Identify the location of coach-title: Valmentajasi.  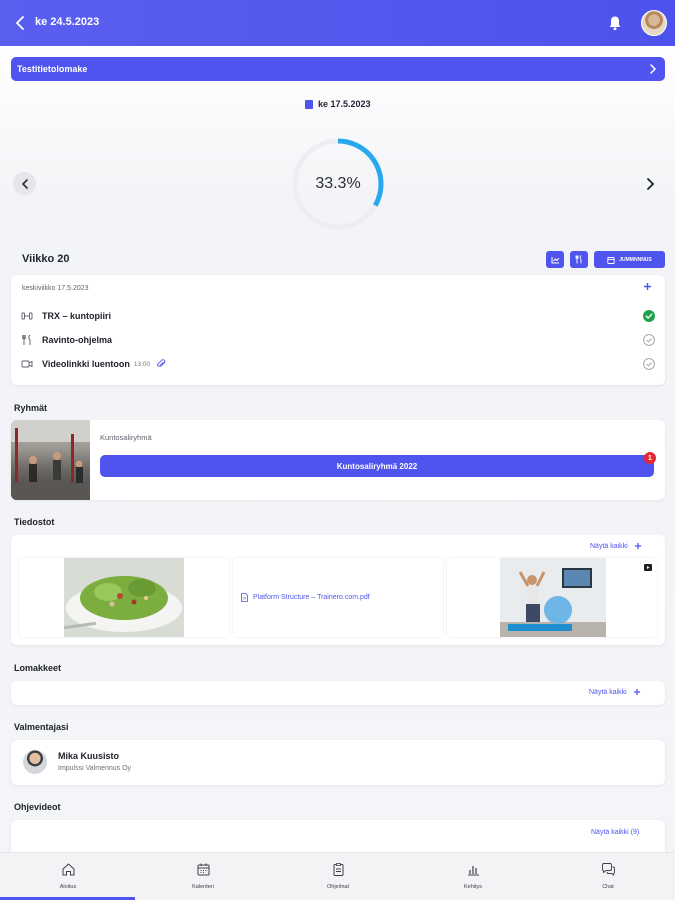
(41, 727).